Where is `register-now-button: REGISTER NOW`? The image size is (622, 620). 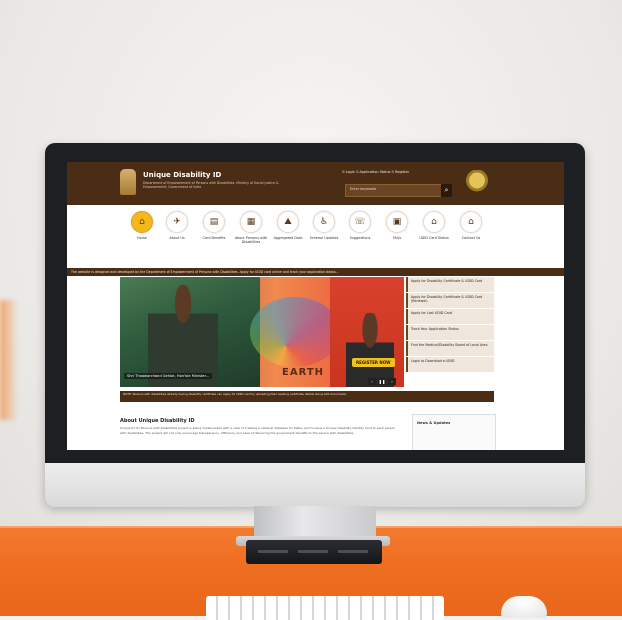 register-now-button: REGISTER NOW is located at coordinates (373, 362).